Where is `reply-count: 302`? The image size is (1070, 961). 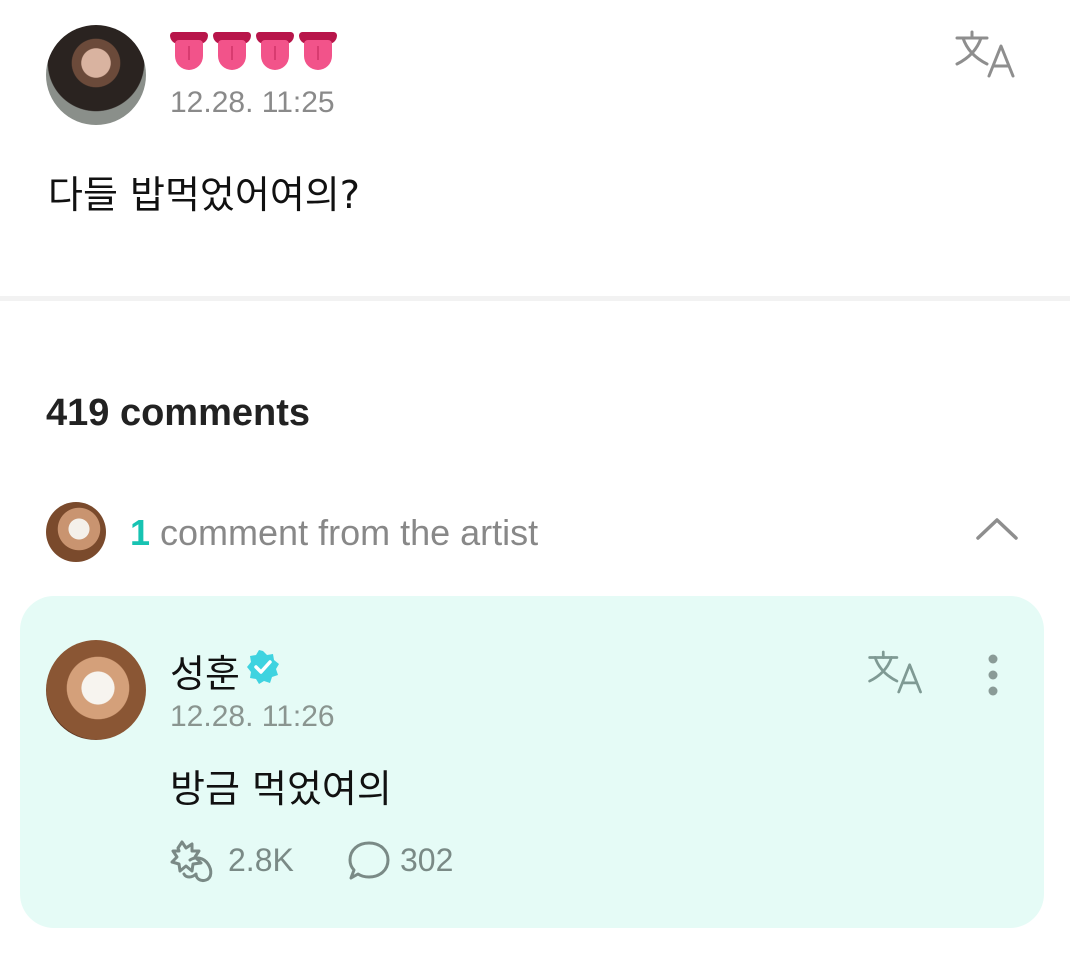
reply-count: 302 is located at coordinates (427, 860).